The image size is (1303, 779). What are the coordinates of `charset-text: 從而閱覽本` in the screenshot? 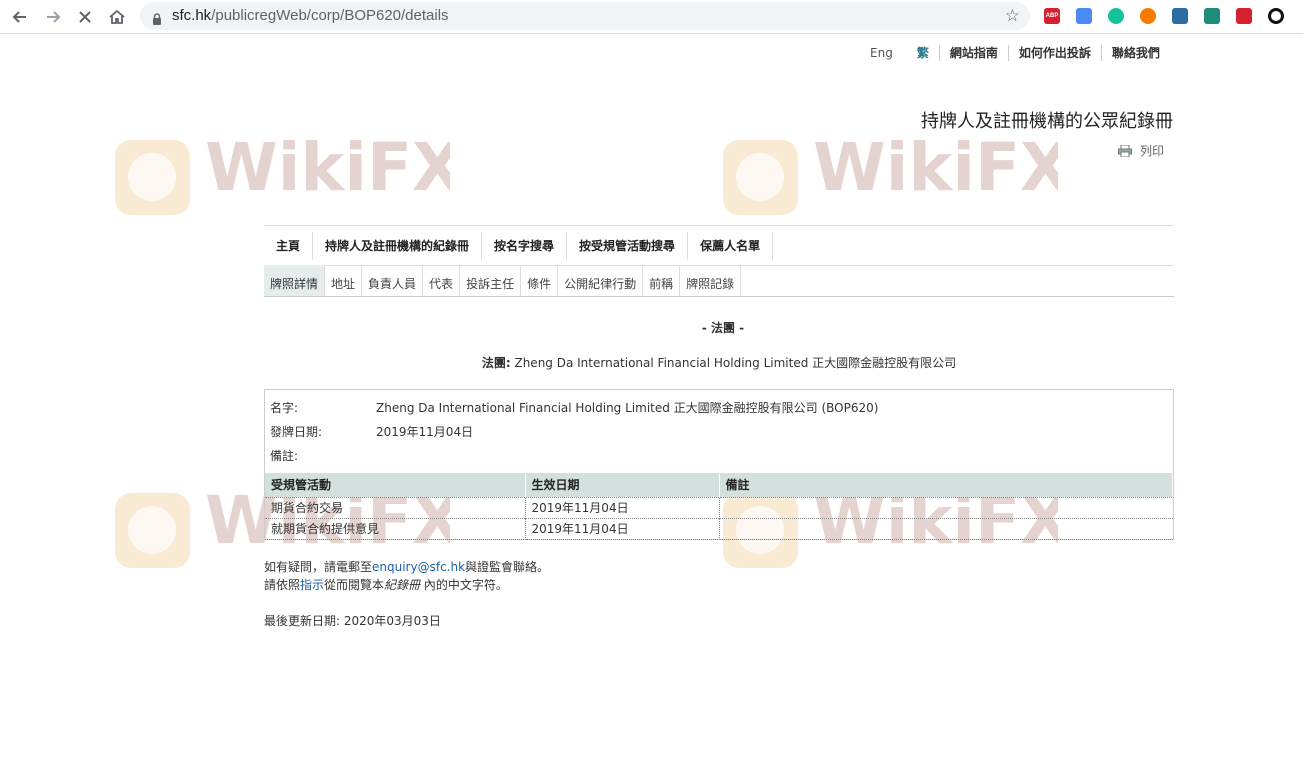 It's located at (354, 585).